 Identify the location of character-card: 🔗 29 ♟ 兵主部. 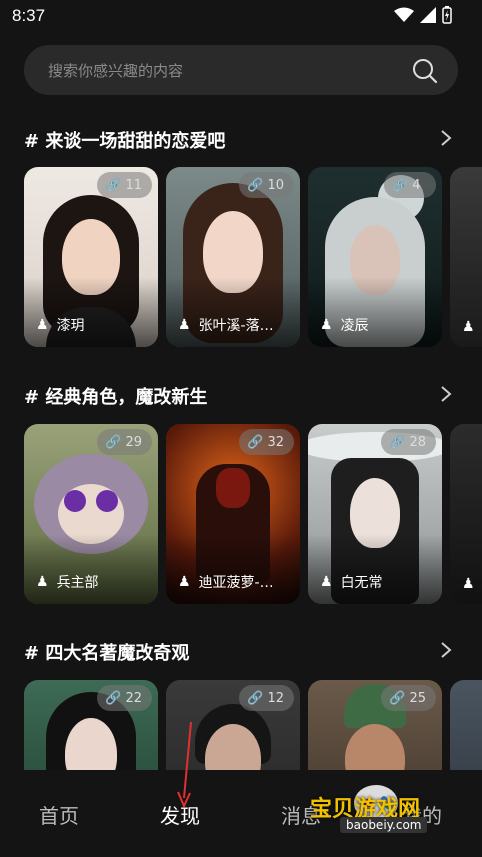
(91, 514).